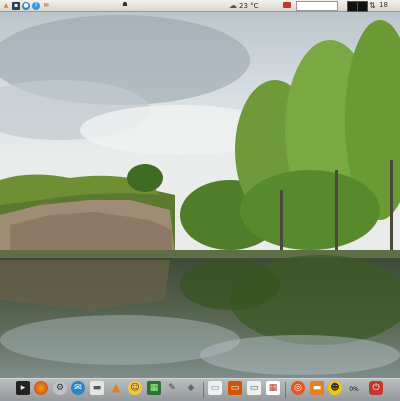 Image resolution: width=400 pixels, height=401 pixels. Describe the element at coordinates (298, 388) in the screenshot. I see `ubuntu-icon: ◎` at that location.